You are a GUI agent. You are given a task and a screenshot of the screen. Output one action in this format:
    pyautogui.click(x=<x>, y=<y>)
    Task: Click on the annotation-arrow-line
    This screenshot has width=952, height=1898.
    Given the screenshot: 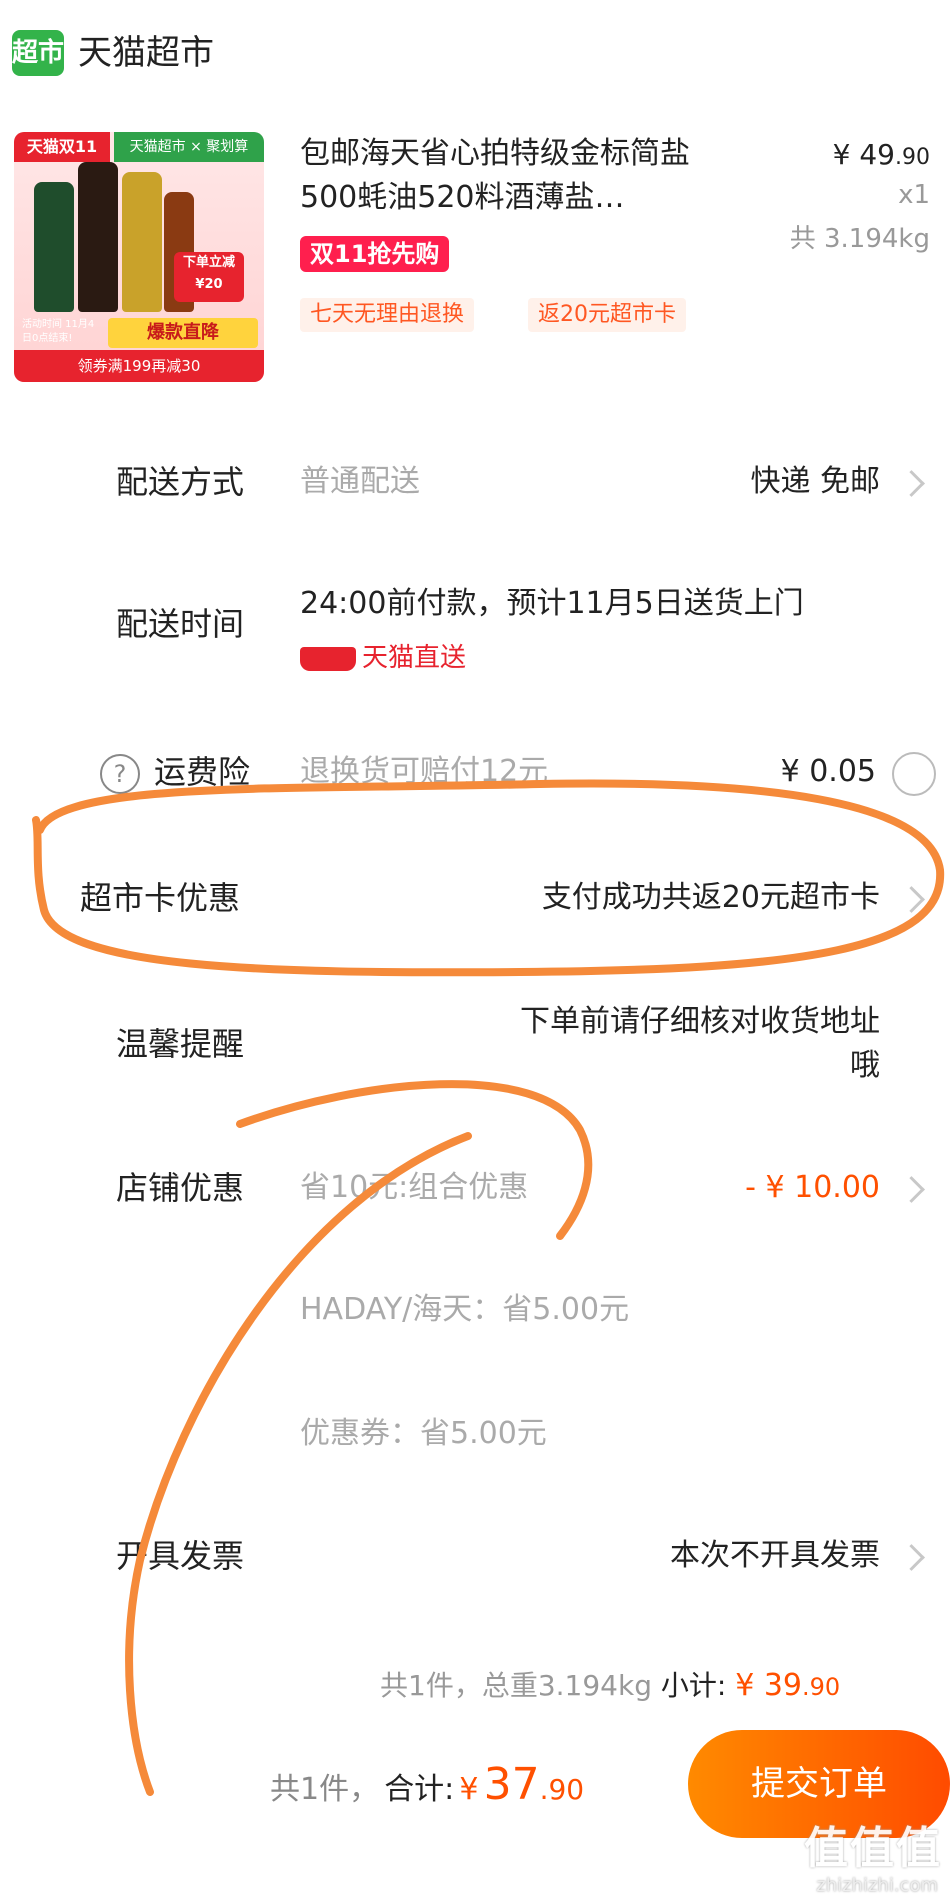 What is the action you would take?
    pyautogui.click(x=298, y=1464)
    